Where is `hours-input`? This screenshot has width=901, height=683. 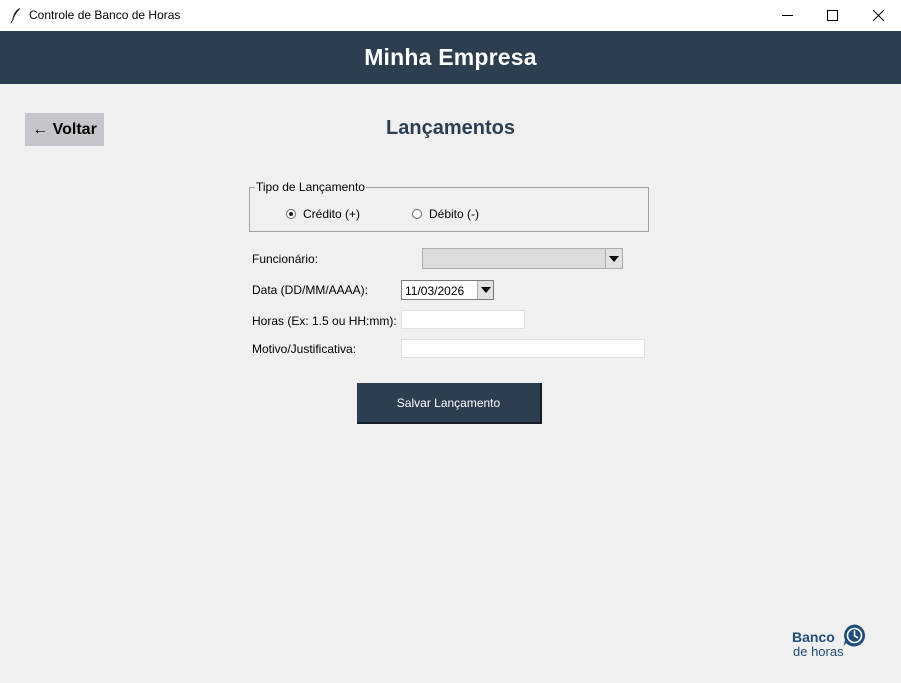 hours-input is located at coordinates (463, 319).